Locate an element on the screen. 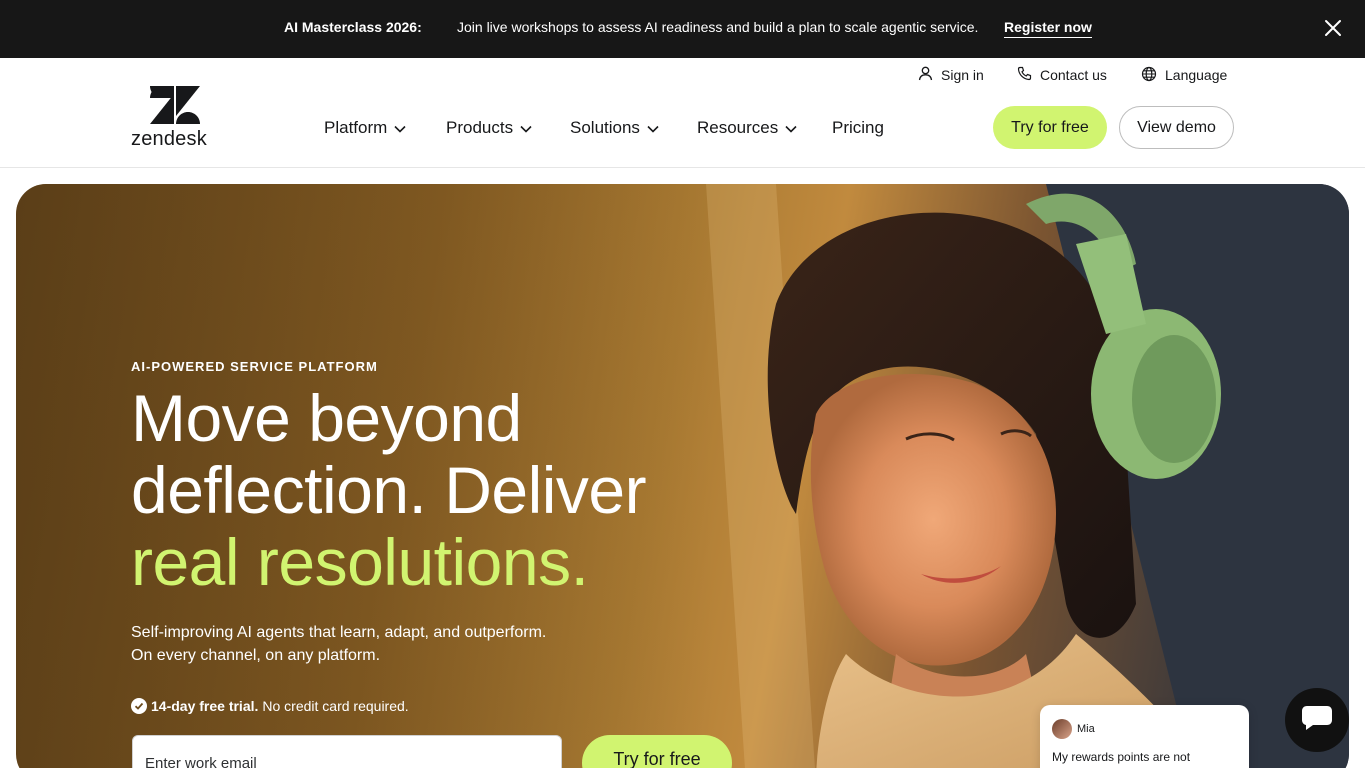 This screenshot has height=768, width=1365. chat-launcher-button is located at coordinates (1317, 720).